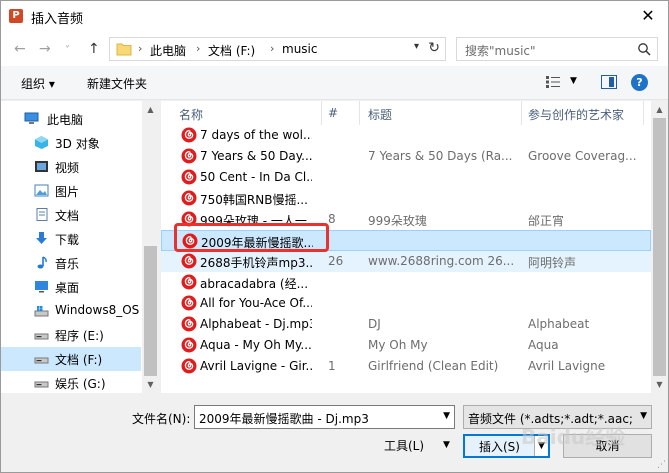 The width and height of the screenshot is (669, 473). Describe the element at coordinates (71, 263) in the screenshot. I see `sidebar-item-music: 音乐` at that location.